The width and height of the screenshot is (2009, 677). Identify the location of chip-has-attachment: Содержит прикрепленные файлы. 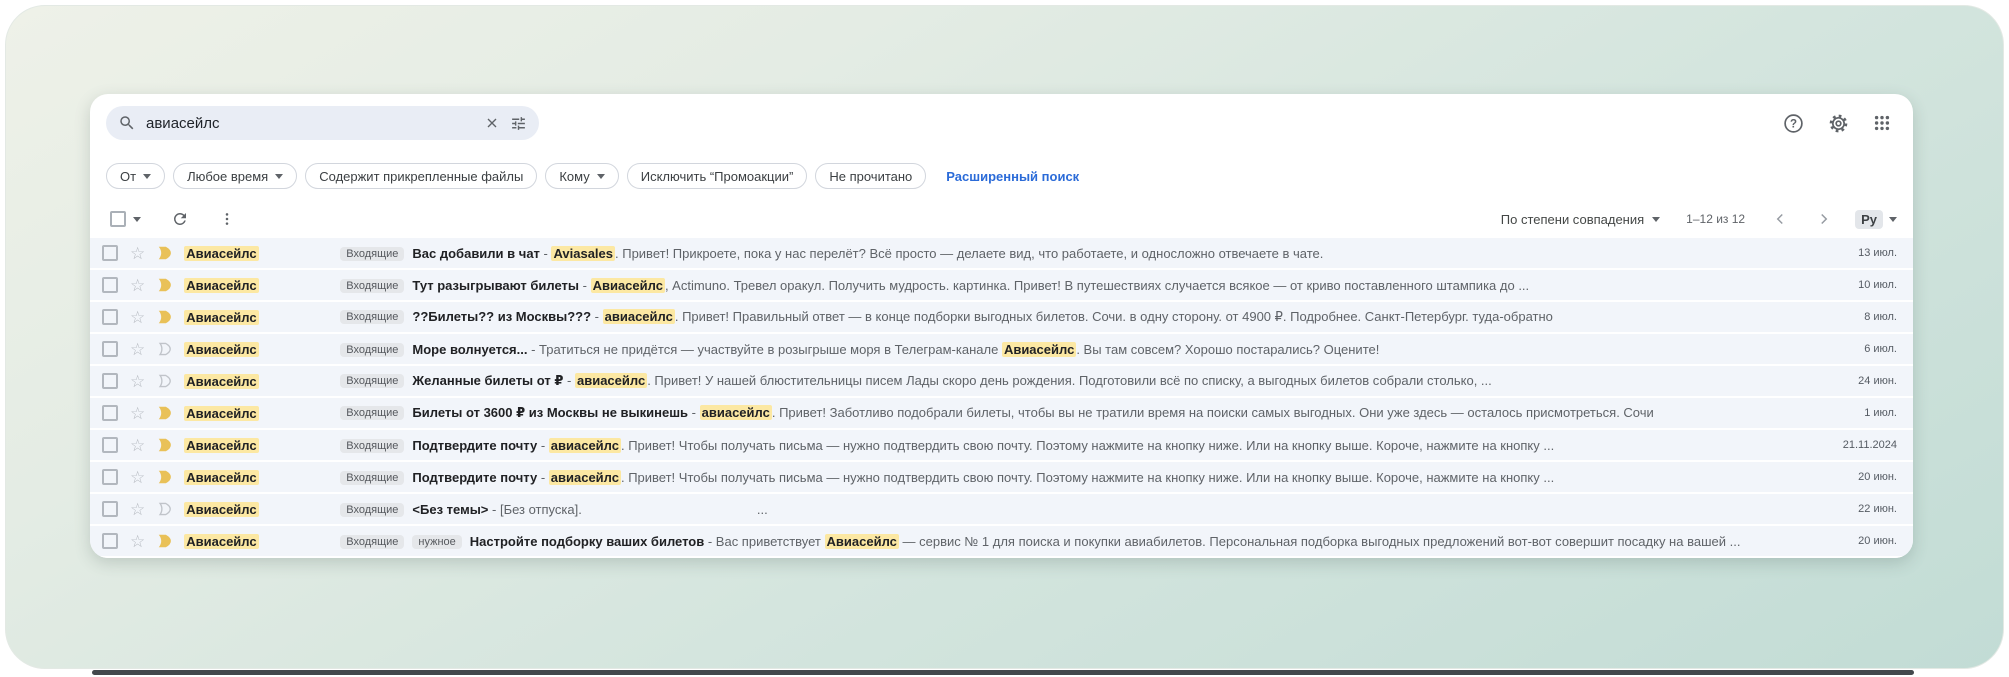
(421, 176).